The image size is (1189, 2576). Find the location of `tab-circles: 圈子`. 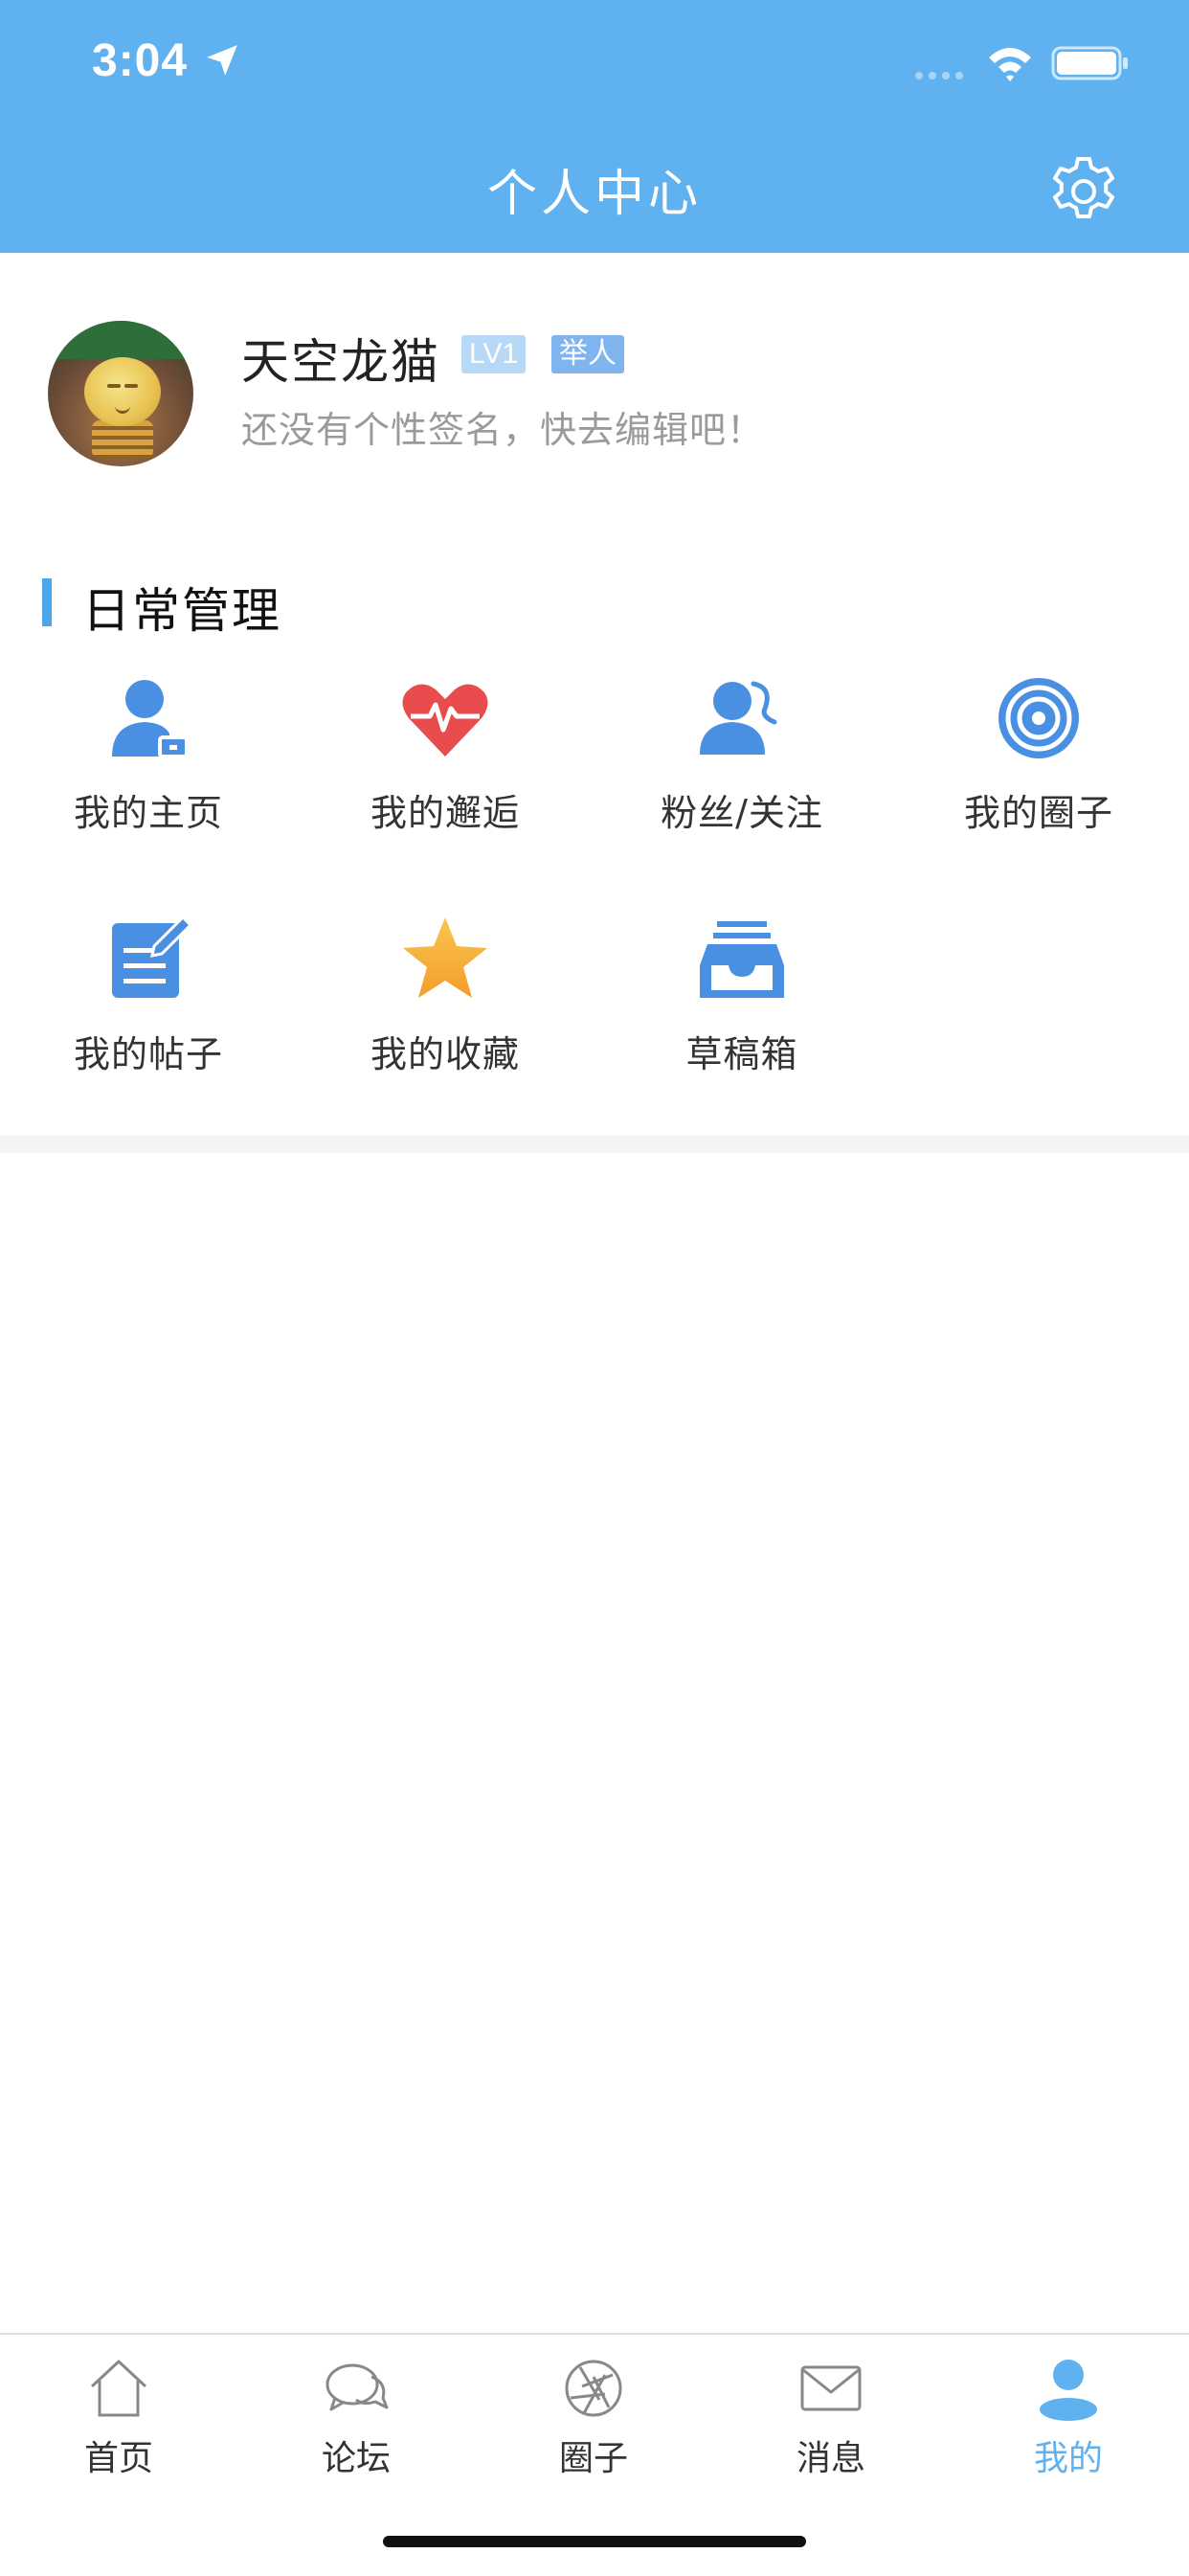

tab-circles: 圈子 is located at coordinates (593, 2423).